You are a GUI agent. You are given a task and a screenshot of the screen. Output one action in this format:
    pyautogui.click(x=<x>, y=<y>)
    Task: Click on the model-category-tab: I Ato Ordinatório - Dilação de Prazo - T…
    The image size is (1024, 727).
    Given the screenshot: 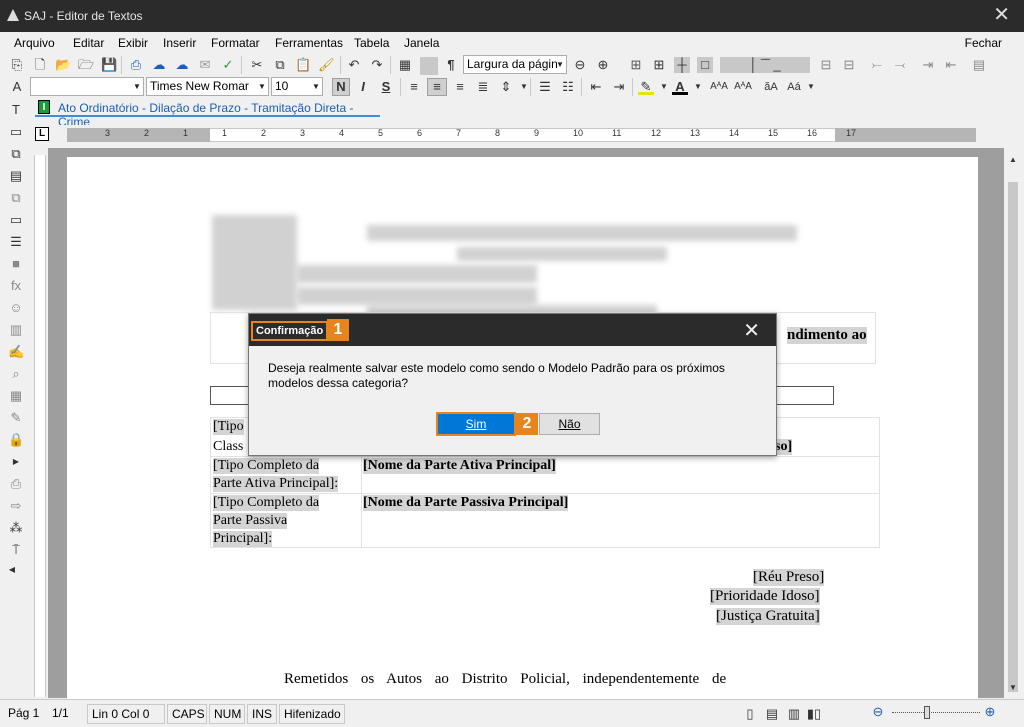 What is the action you would take?
    pyautogui.click(x=207, y=114)
    